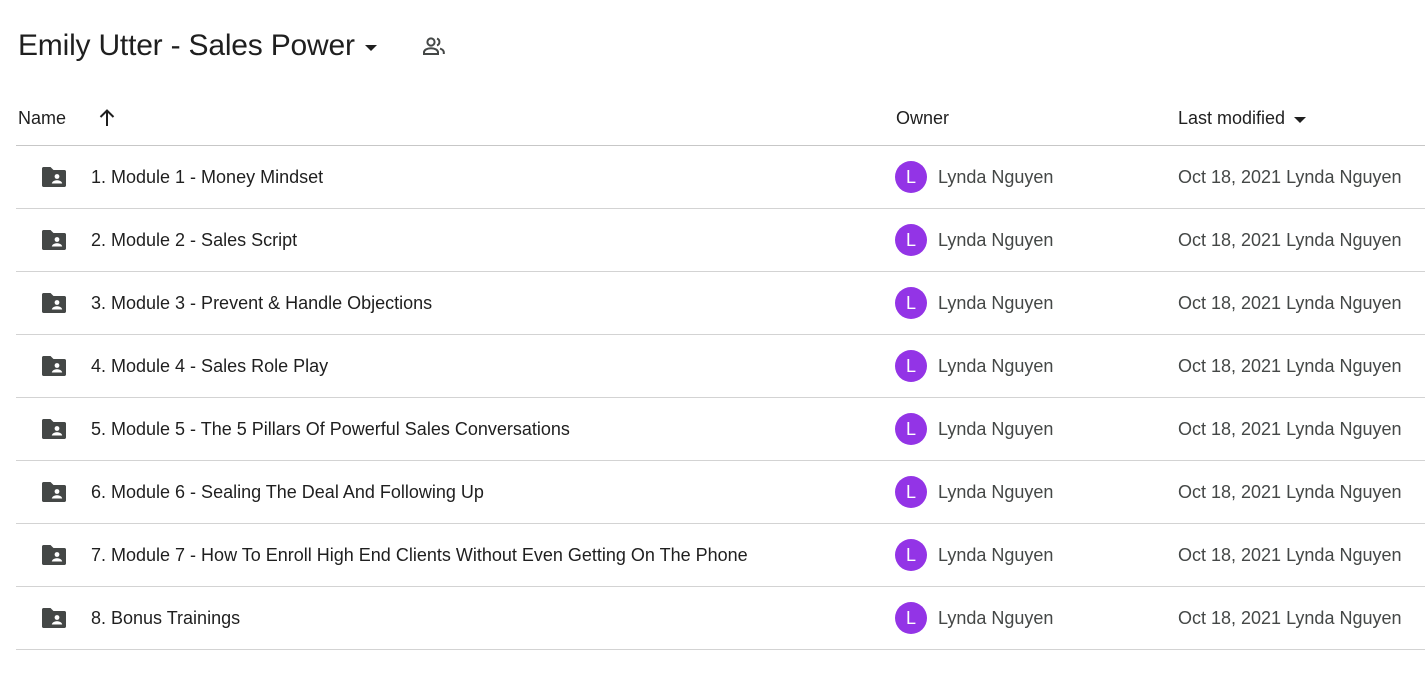 This screenshot has height=675, width=1425. What do you see at coordinates (434, 46) in the screenshot?
I see `people-icon` at bounding box center [434, 46].